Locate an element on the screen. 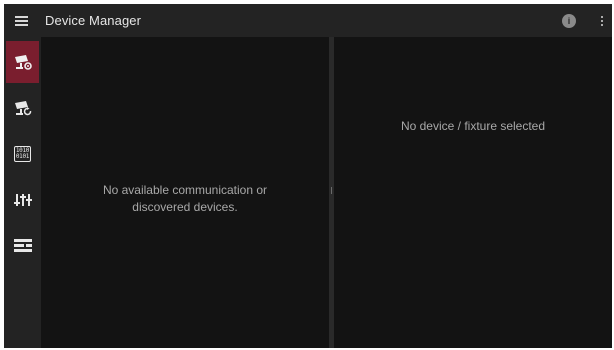  hamburger-icon is located at coordinates (21, 20).